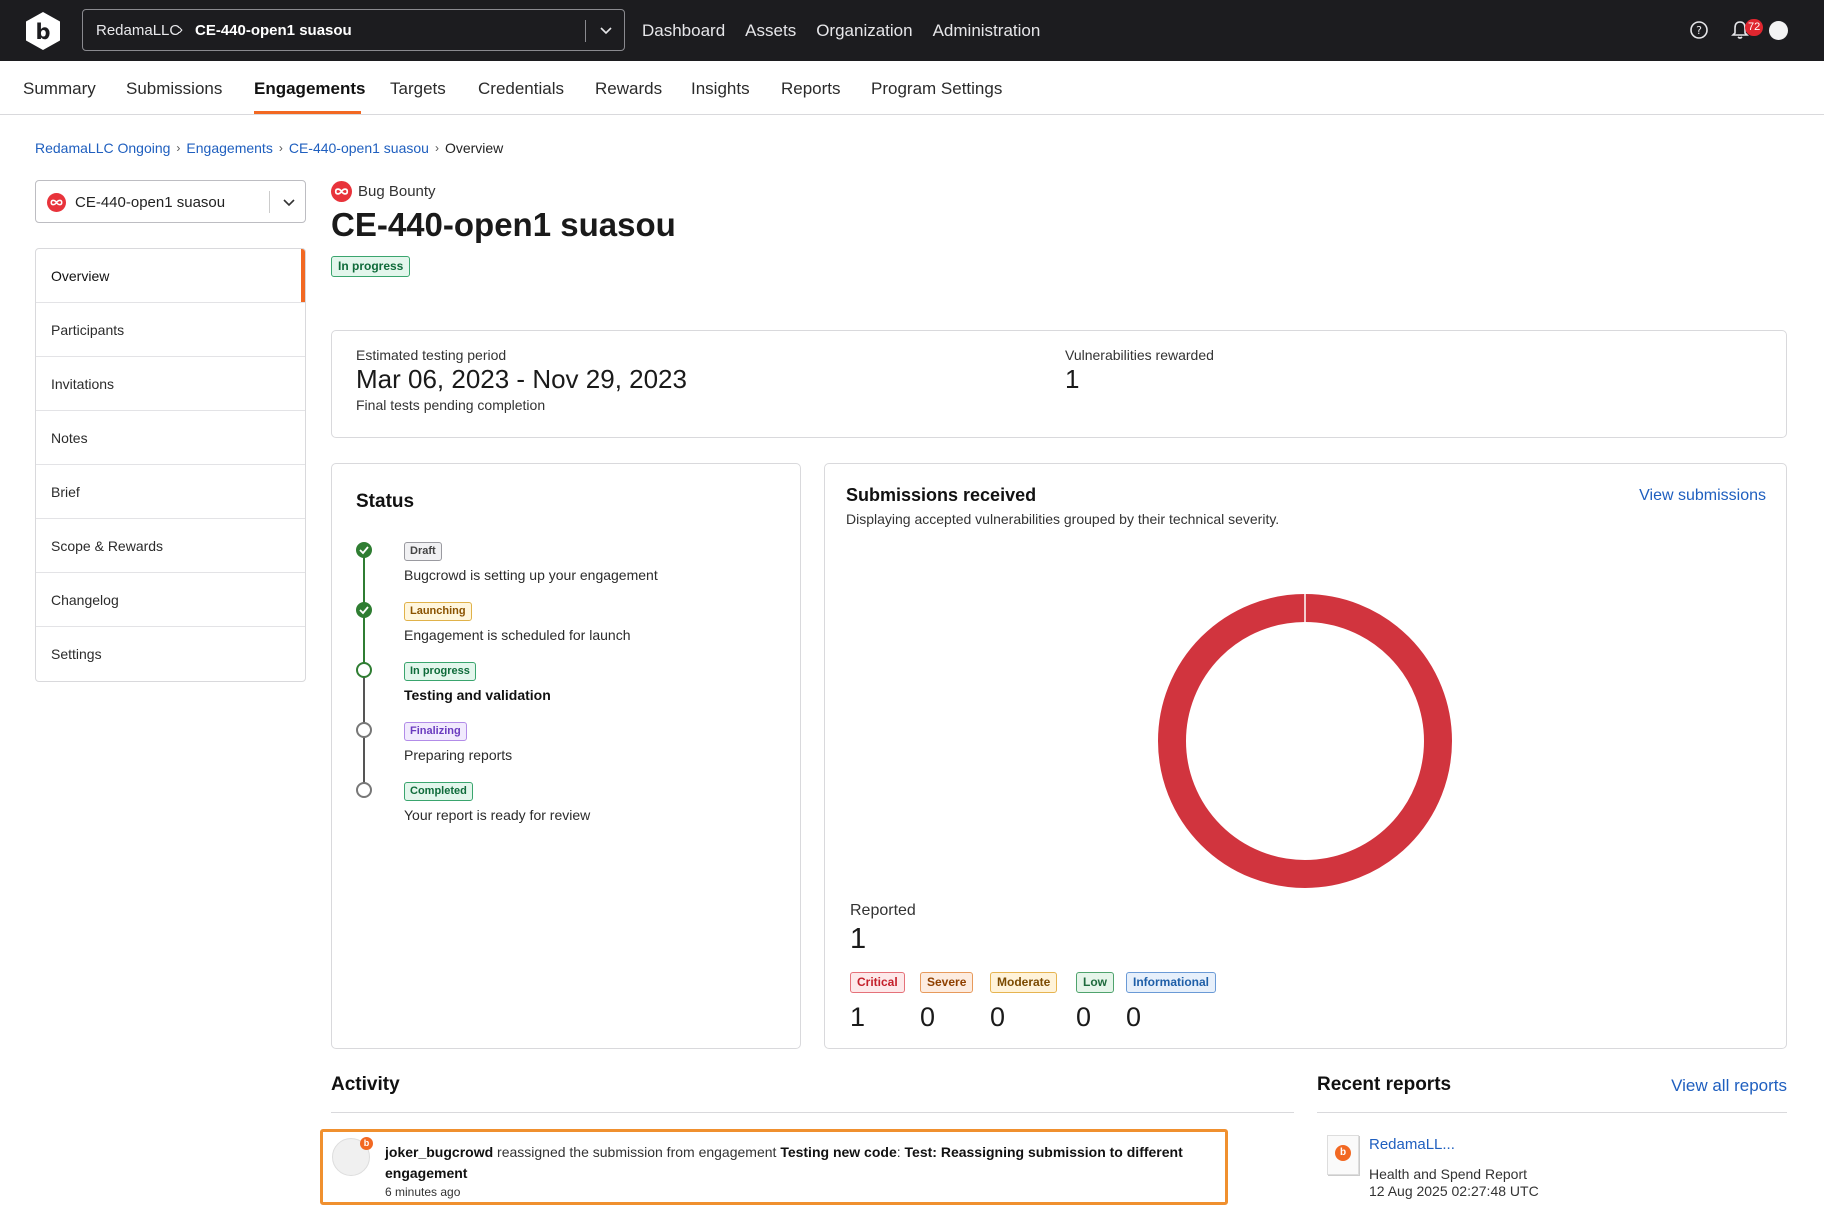 The image size is (1824, 1208). I want to click on severity-value-severe: 0, so click(928, 1017).